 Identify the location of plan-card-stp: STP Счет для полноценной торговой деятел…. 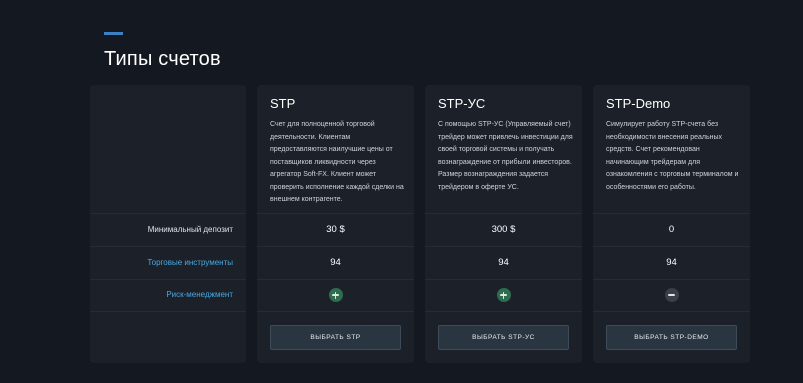
(335, 224).